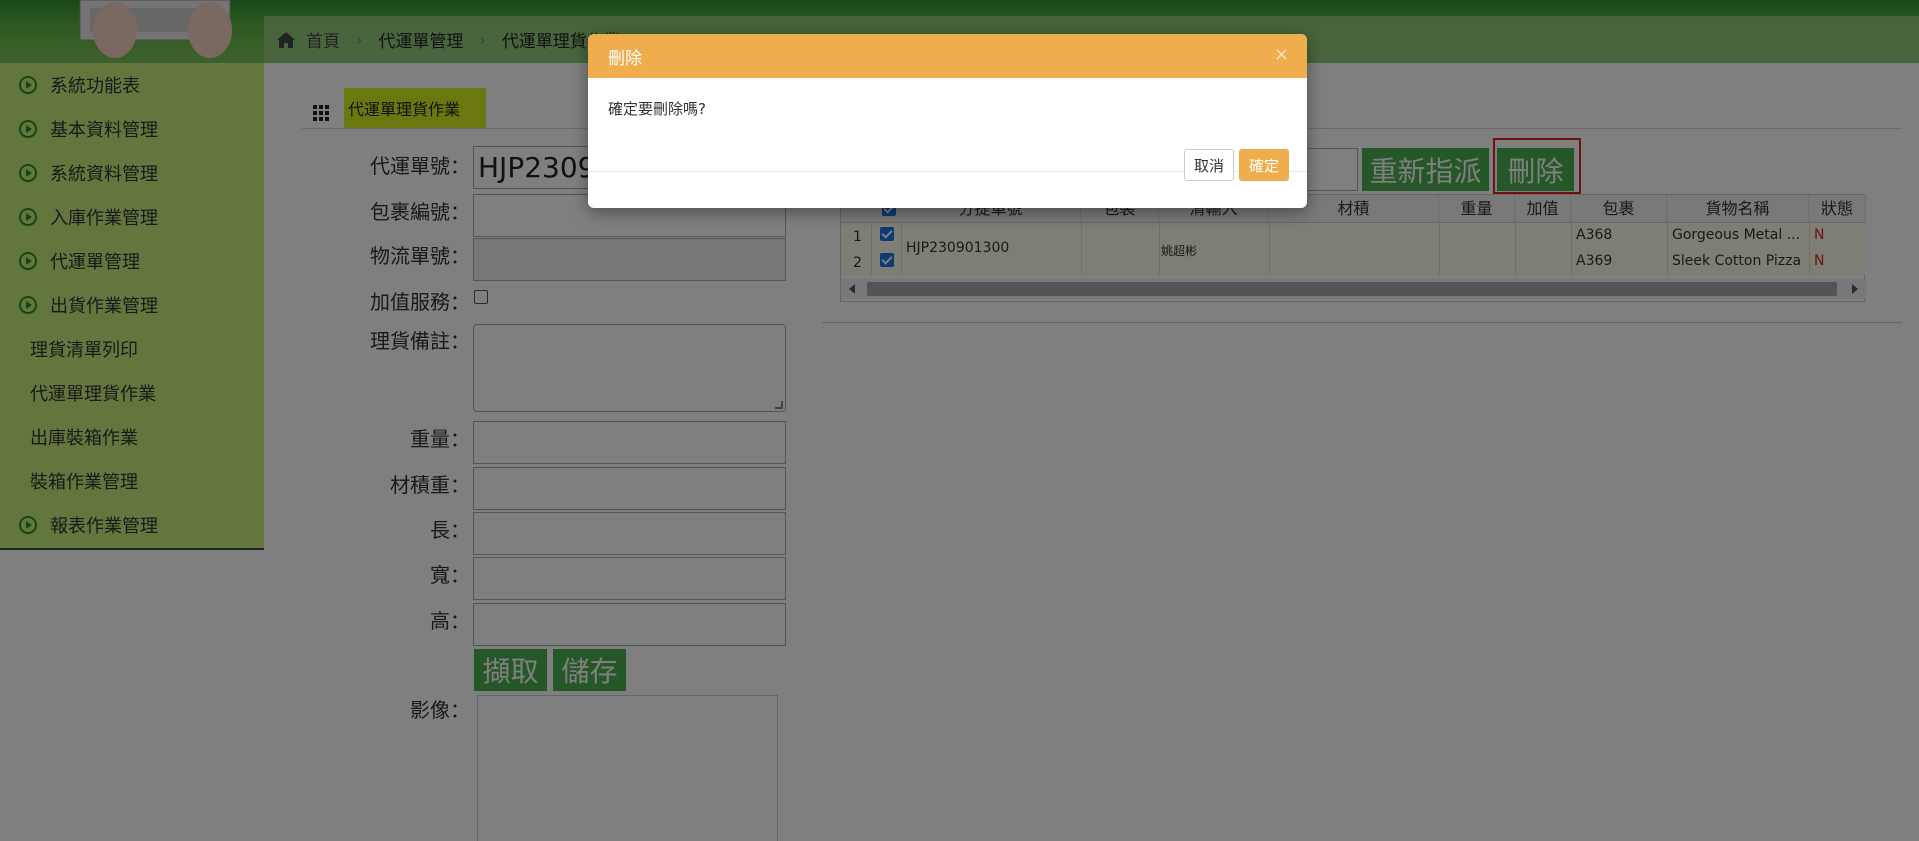 The image size is (1919, 841). I want to click on close-icon: ×, so click(1281, 54).